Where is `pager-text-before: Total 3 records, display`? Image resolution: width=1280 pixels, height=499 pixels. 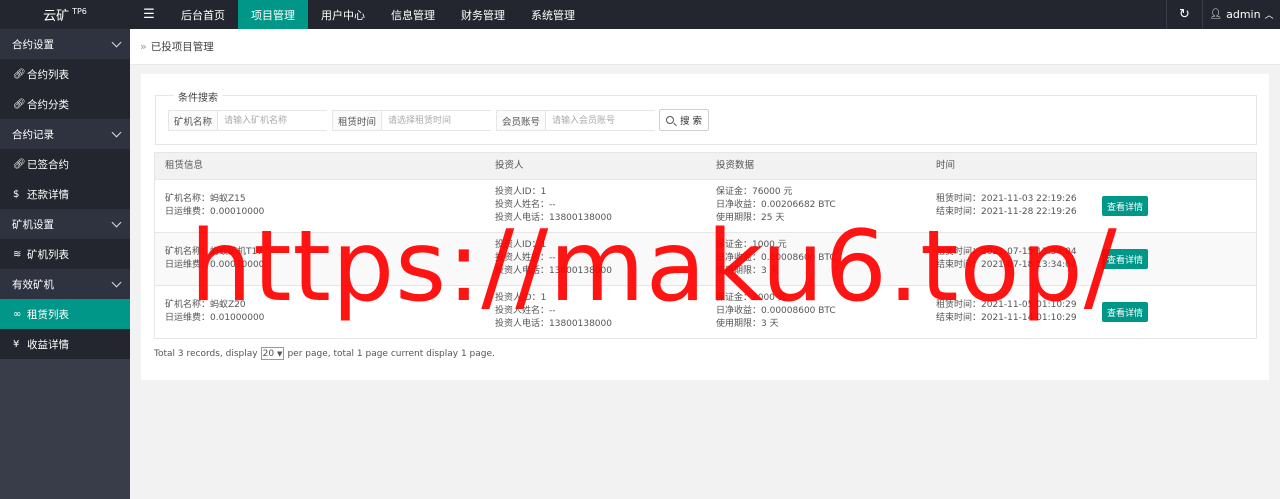 pager-text-before: Total 3 records, display is located at coordinates (206, 353).